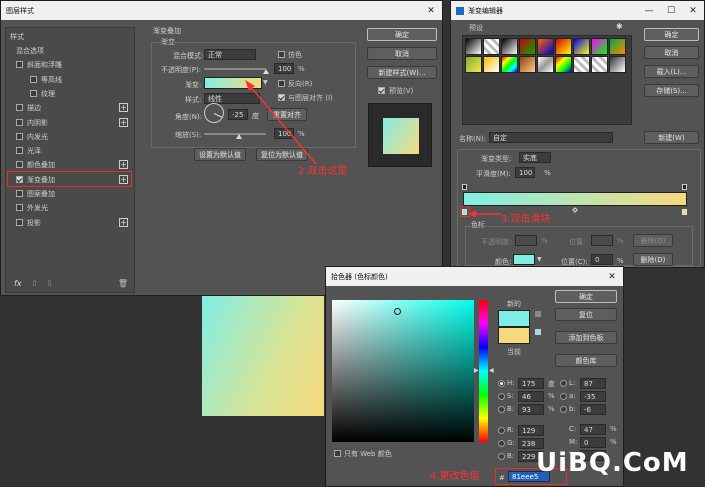 Image resolution: width=705 pixels, height=487 pixels. What do you see at coordinates (538, 332) in the screenshot?
I see `web-safe-icon` at bounding box center [538, 332].